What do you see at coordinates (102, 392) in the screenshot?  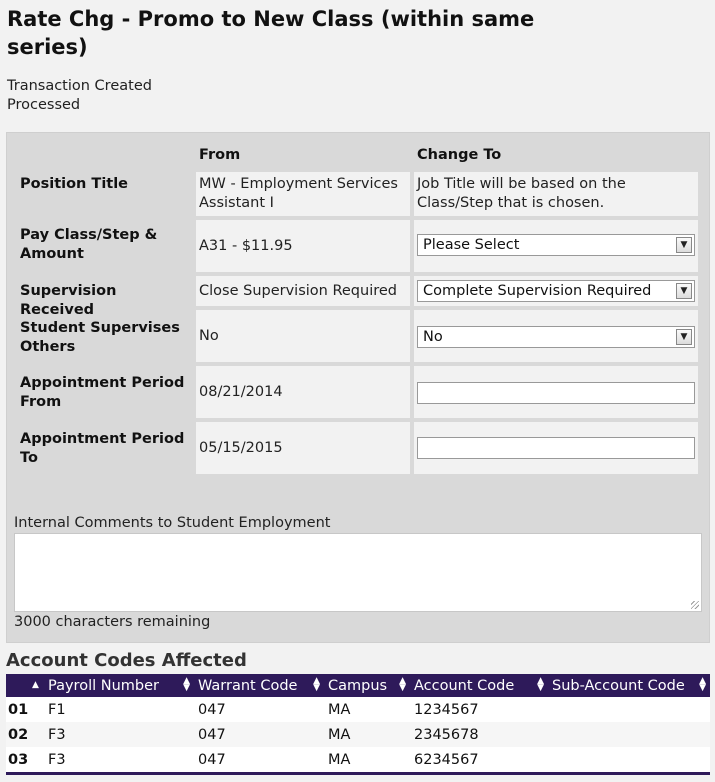 I see `appointment-from-label: Appointment Period From` at bounding box center [102, 392].